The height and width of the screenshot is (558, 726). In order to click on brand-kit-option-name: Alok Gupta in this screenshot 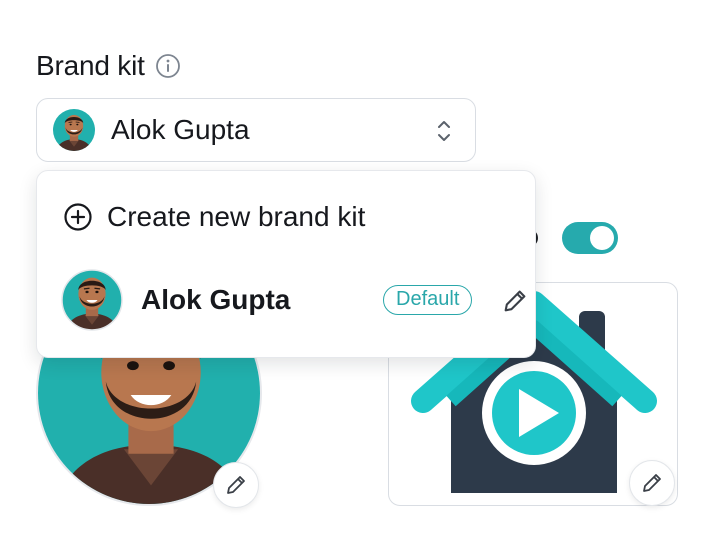, I will do `click(216, 299)`.